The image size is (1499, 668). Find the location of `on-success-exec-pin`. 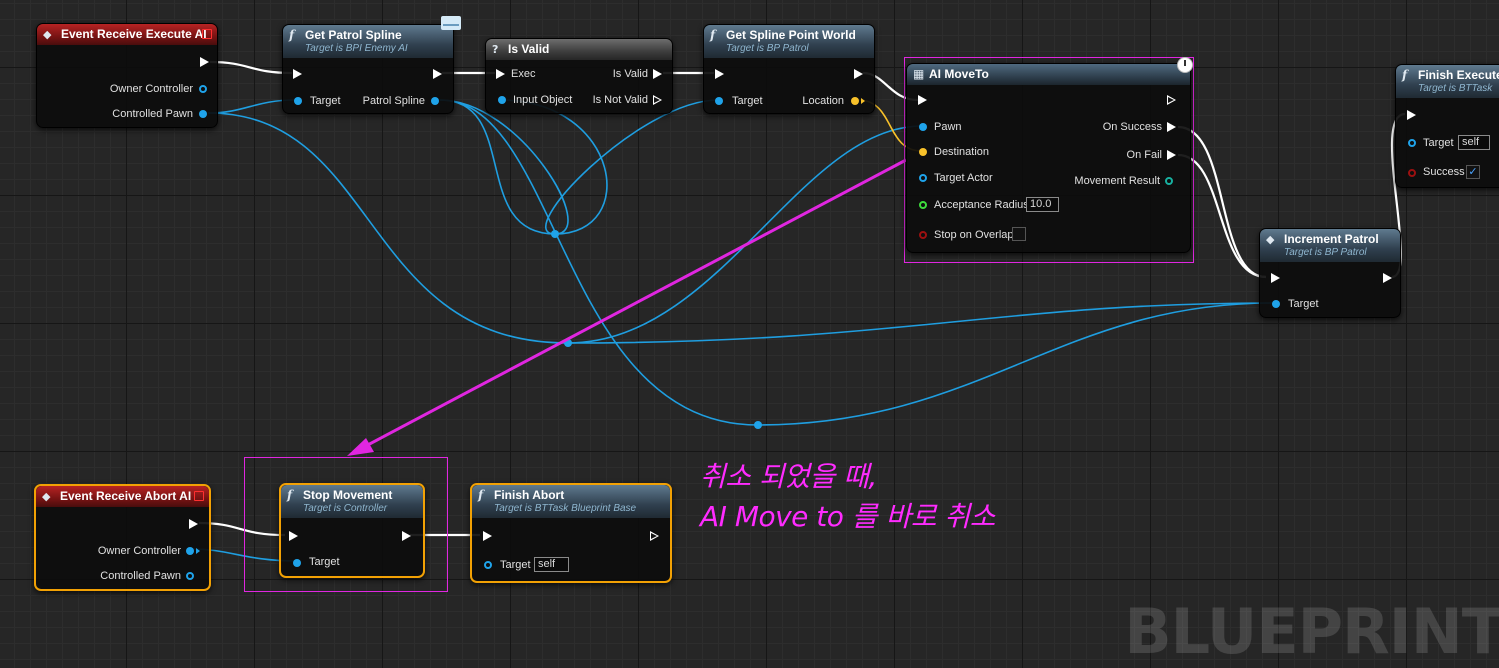

on-success-exec-pin is located at coordinates (1171, 127).